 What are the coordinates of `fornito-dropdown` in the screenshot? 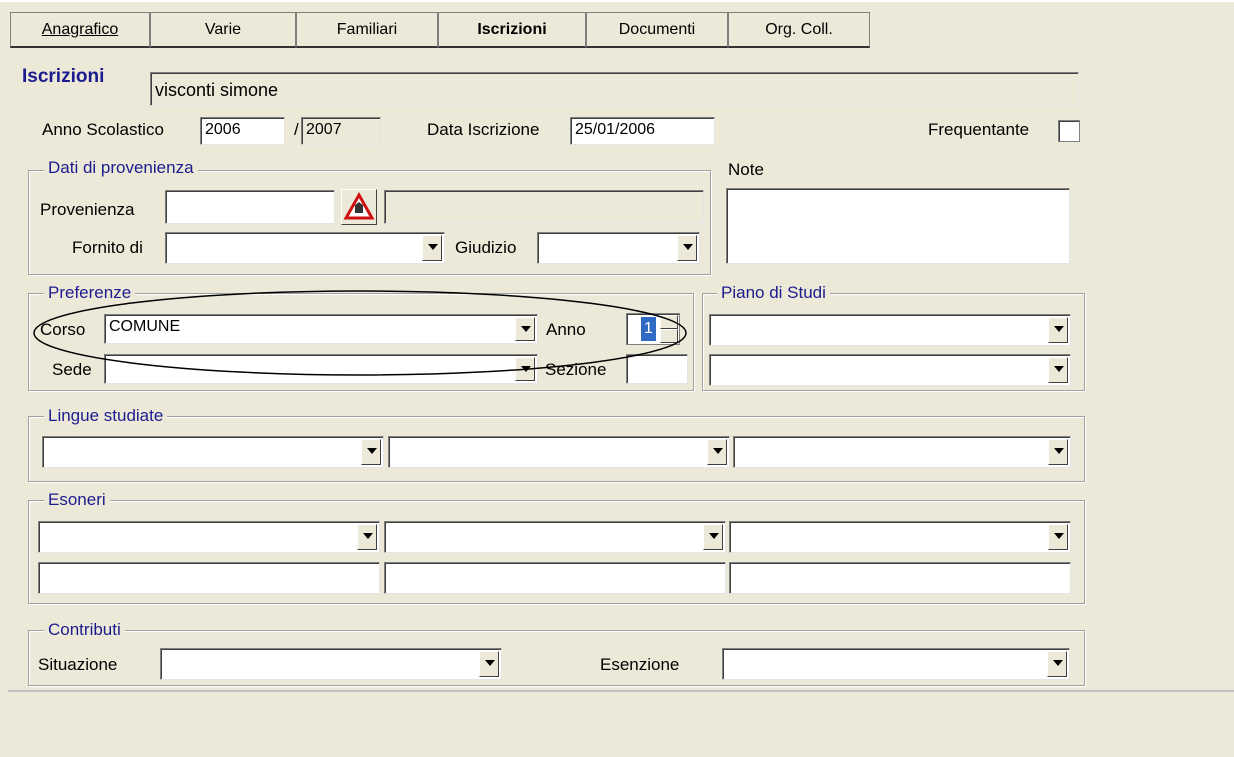 It's located at (305, 248).